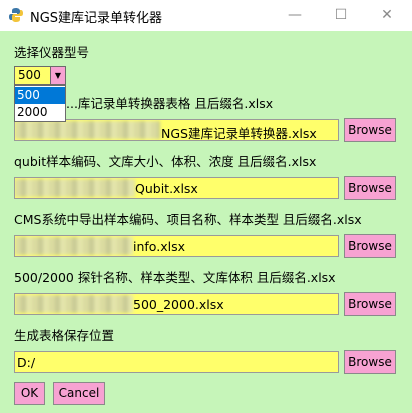 Image resolution: width=412 pixels, height=413 pixels. Describe the element at coordinates (370, 362) in the screenshot. I see `row-4-browse-button: Browse` at that location.